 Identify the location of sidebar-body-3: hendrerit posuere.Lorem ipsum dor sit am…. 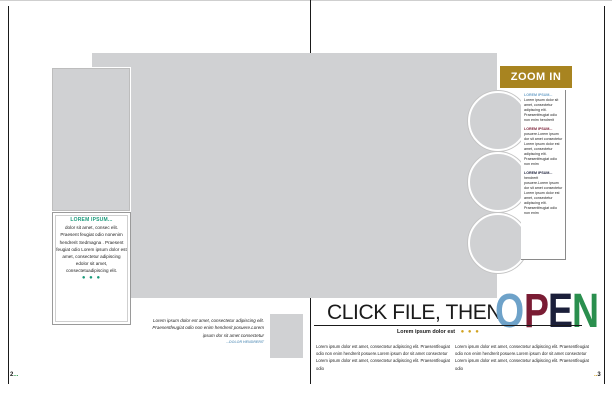
(543, 195).